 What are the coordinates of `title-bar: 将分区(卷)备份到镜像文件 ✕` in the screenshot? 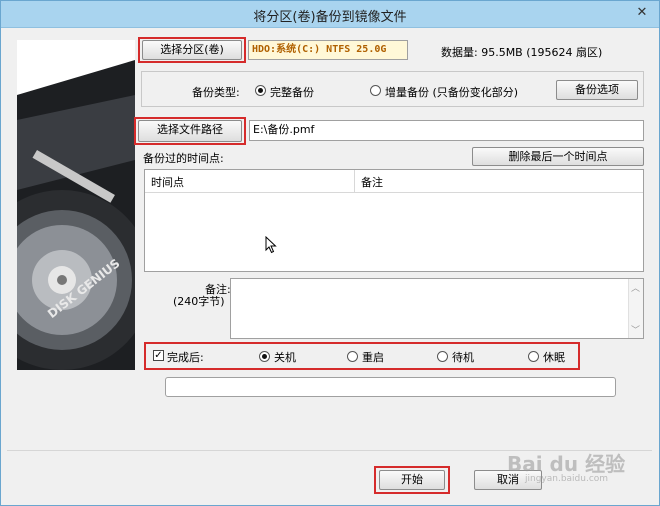 It's located at (330, 14).